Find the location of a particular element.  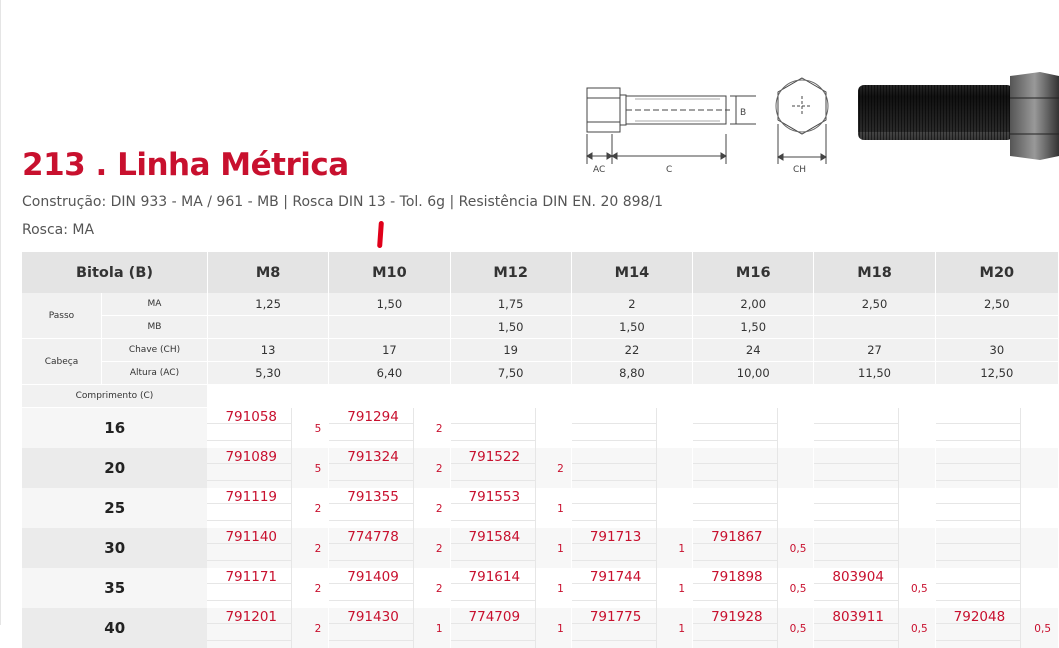

product-code: 791928 is located at coordinates (737, 617).